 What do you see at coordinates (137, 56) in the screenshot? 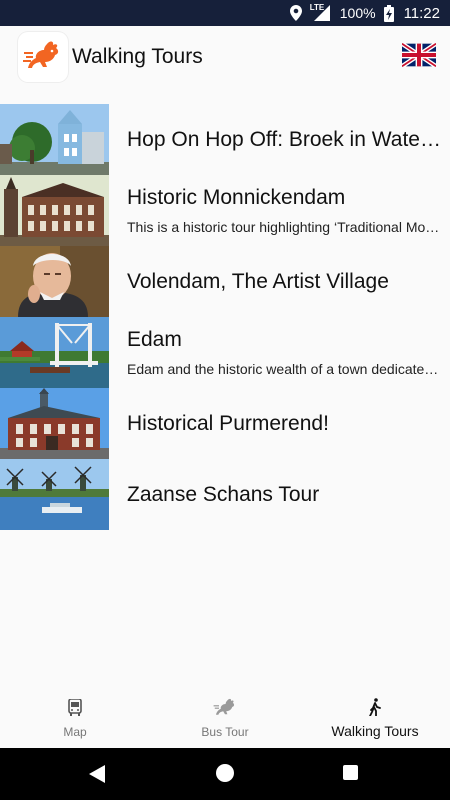
I see `page-title: Walking Tours` at bounding box center [137, 56].